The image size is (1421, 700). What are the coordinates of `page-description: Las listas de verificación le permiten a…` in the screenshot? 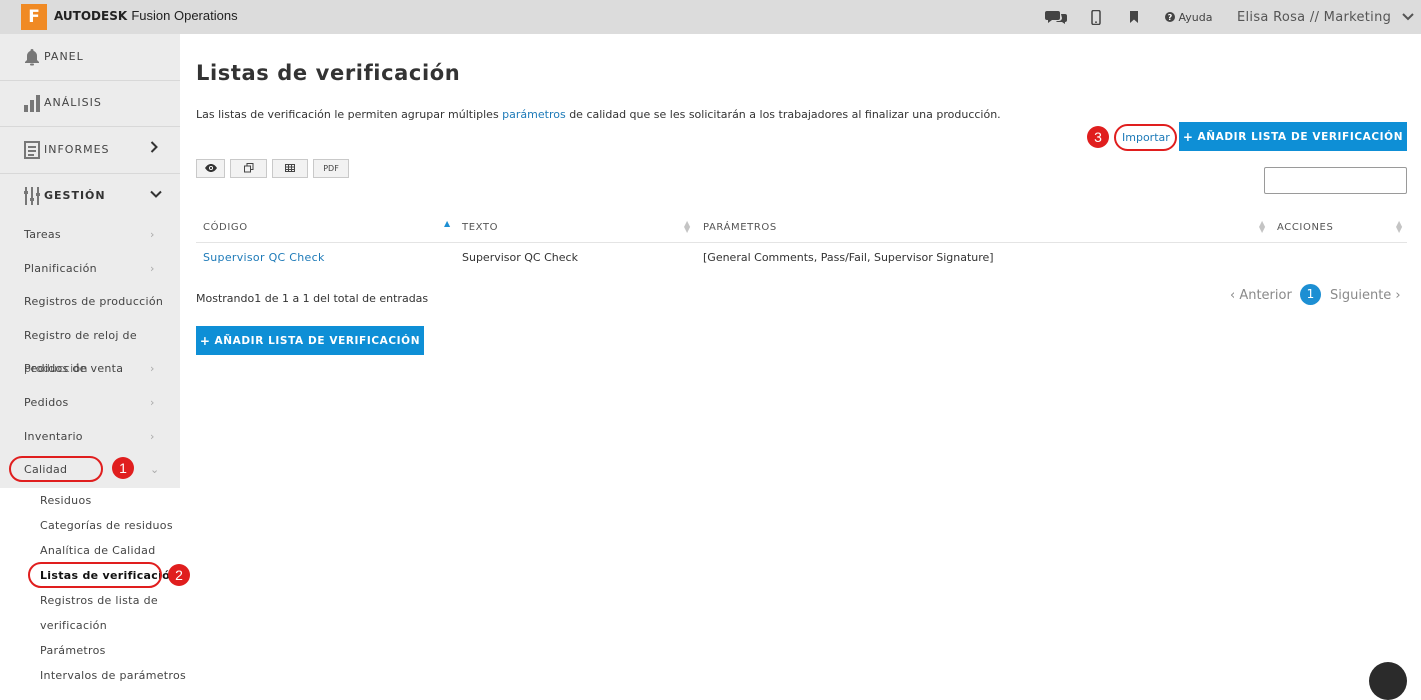 It's located at (598, 114).